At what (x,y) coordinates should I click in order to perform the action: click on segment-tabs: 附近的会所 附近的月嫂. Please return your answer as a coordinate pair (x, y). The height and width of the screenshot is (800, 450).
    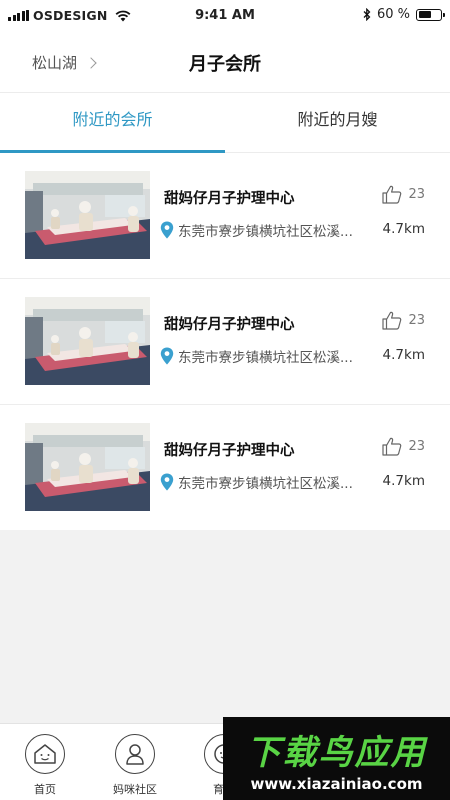
    Looking at the image, I should click on (225, 122).